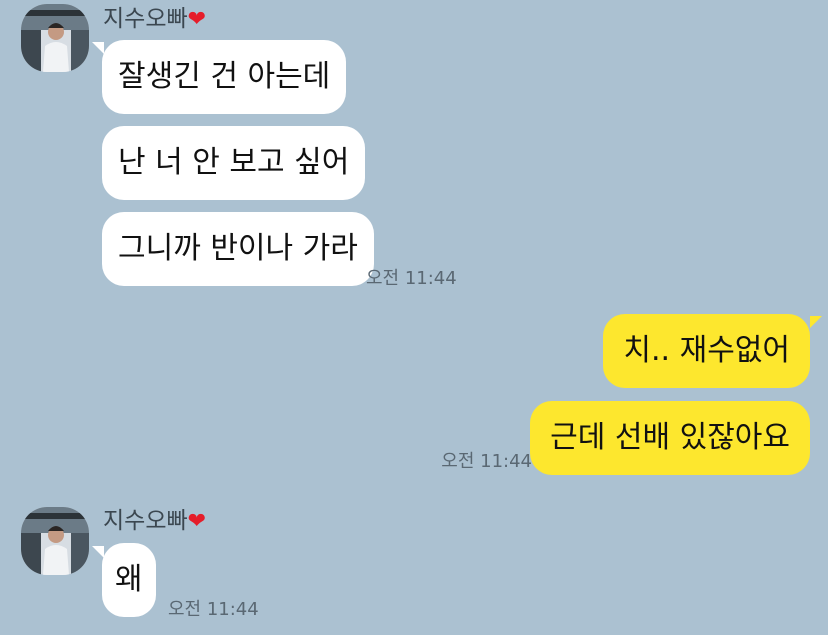 The width and height of the screenshot is (828, 635). I want to click on incoming-message: 그니까 반이나 가라, so click(238, 249).